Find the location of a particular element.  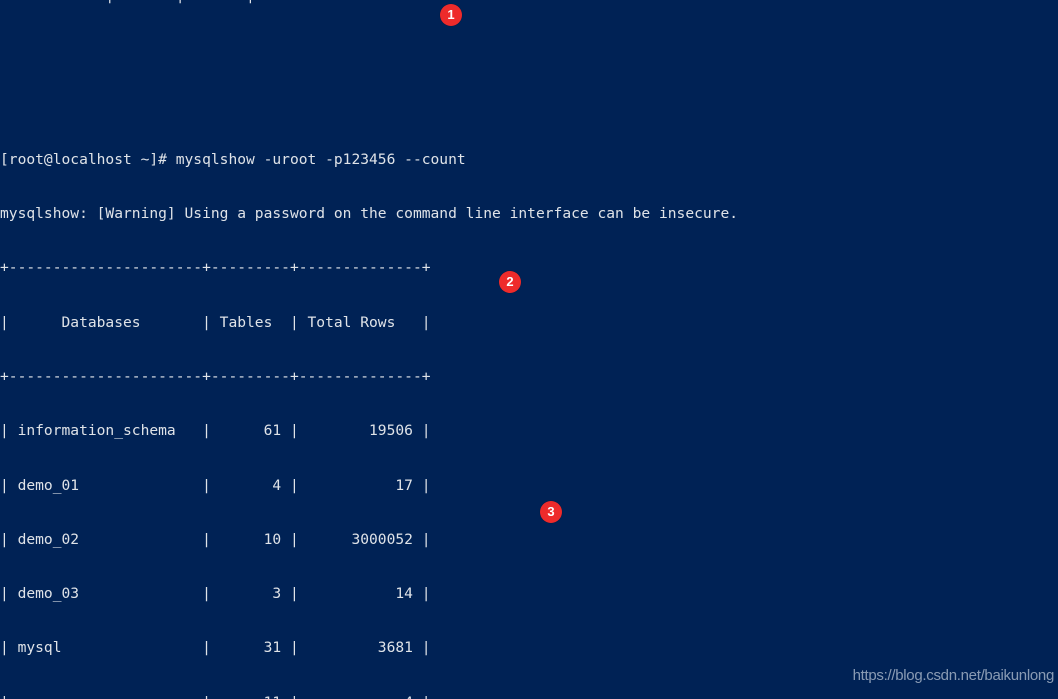

table-row: | mysql | 31 | 3681 | is located at coordinates (215, 648).